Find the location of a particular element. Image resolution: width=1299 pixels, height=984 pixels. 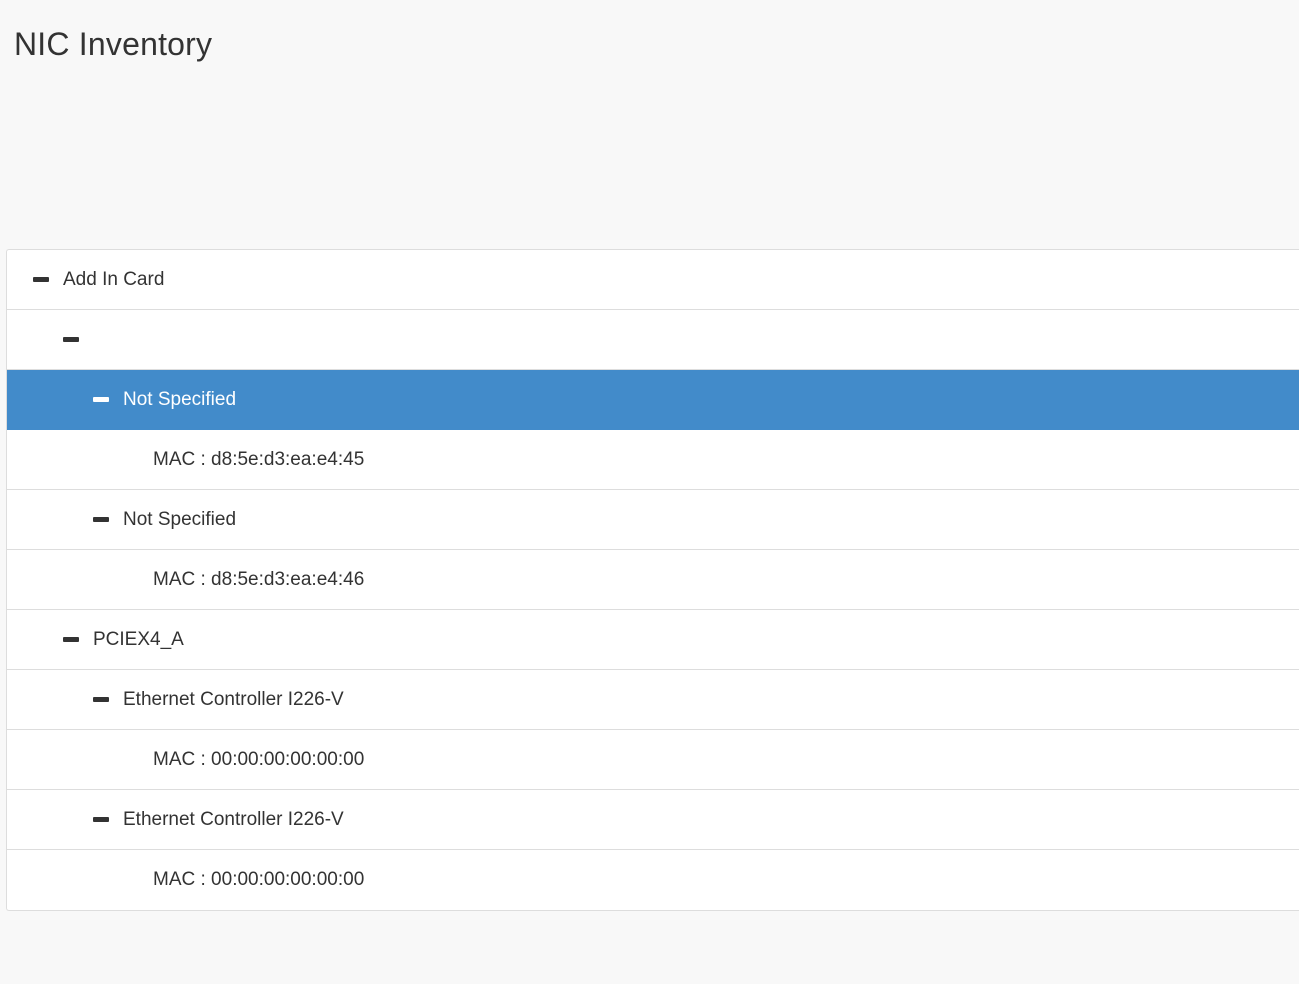

tree-node-label: PCIEX4_A is located at coordinates (138, 639).